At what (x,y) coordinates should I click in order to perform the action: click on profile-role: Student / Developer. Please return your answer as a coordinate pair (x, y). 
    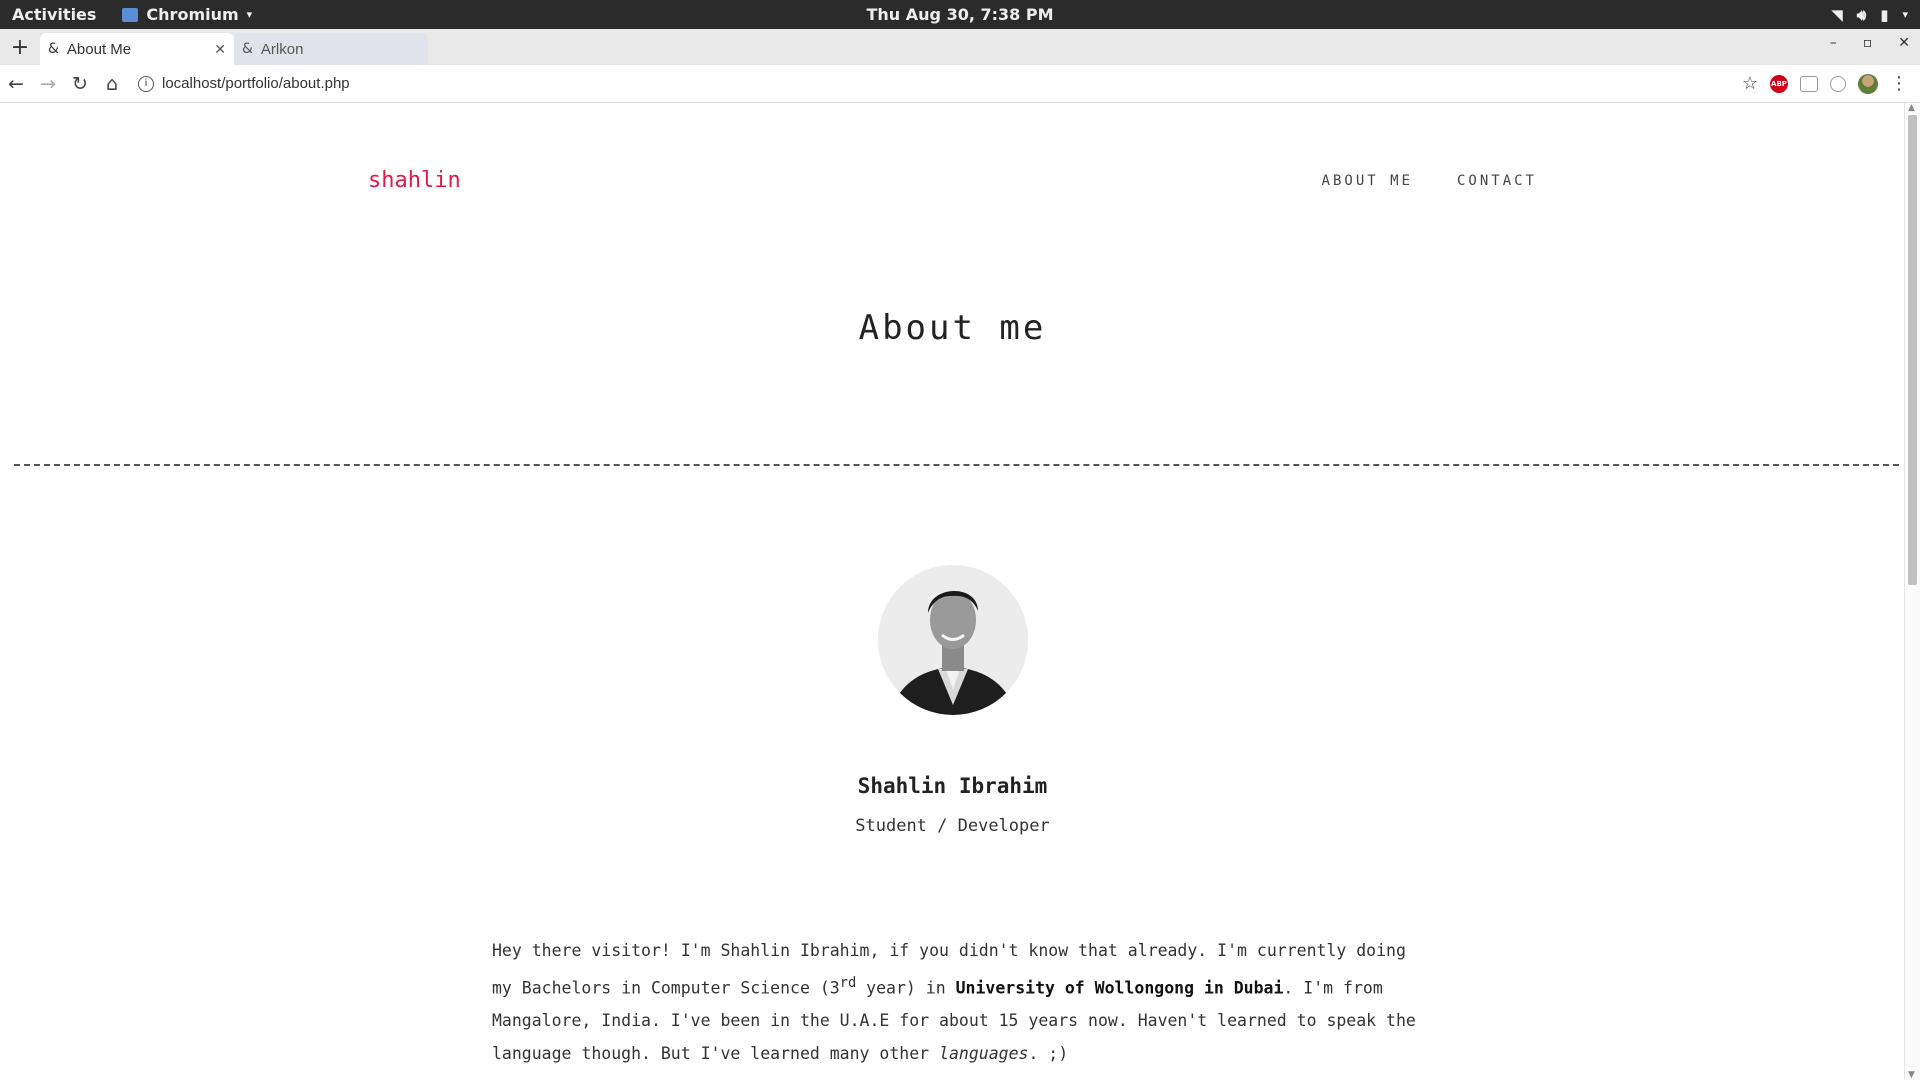
    Looking at the image, I should click on (952, 826).